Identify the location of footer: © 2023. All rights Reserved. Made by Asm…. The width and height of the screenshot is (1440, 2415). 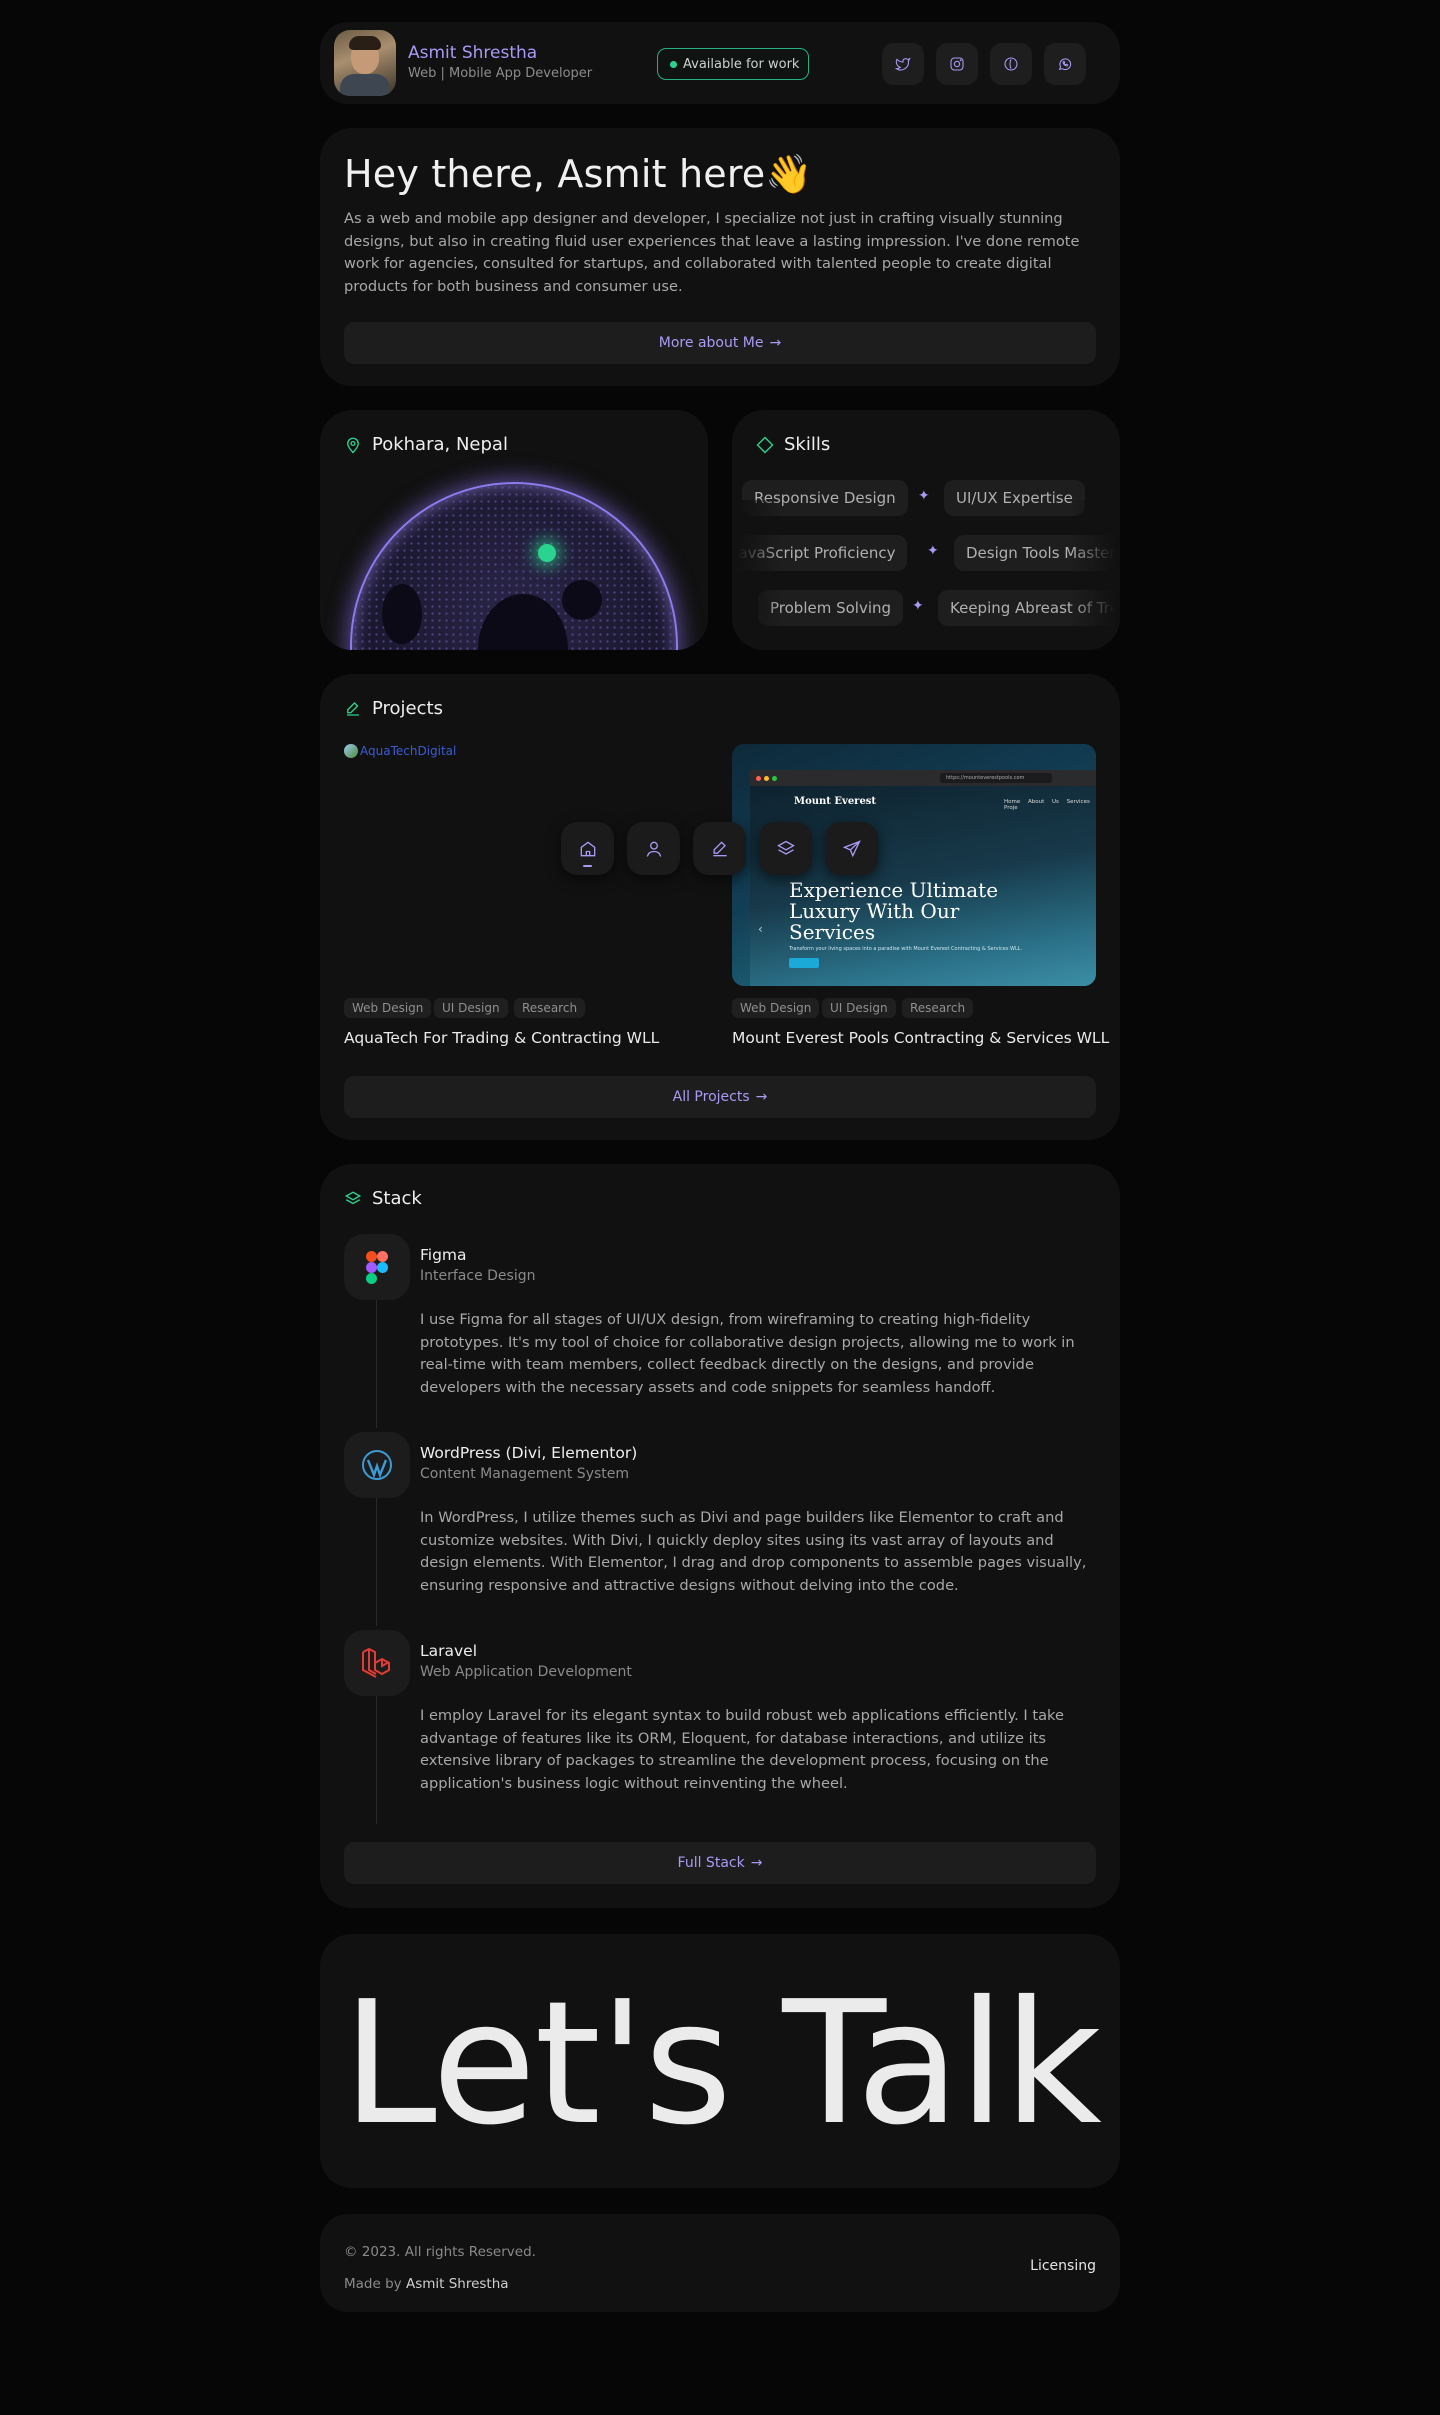
(720, 2263).